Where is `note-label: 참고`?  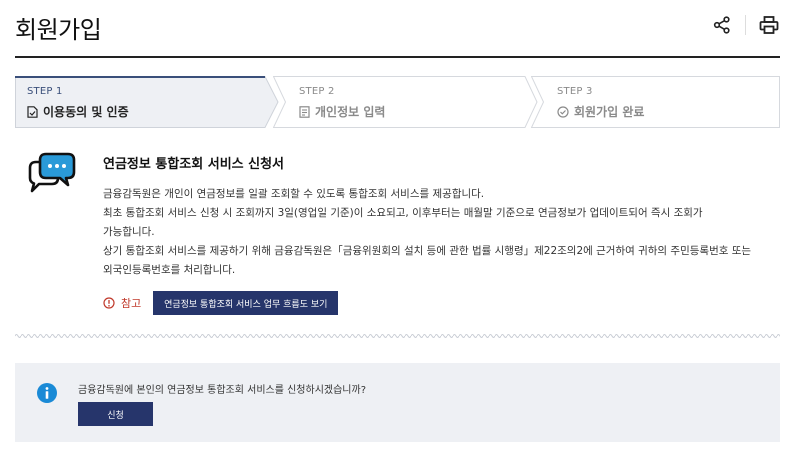
note-label: 참고 is located at coordinates (122, 303).